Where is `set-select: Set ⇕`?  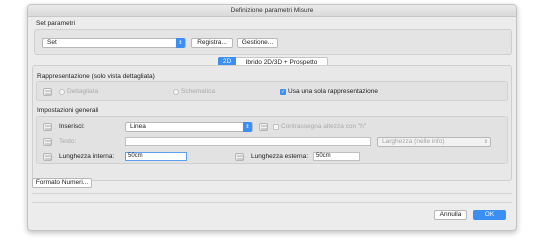 set-select: Set ⇕ is located at coordinates (114, 43).